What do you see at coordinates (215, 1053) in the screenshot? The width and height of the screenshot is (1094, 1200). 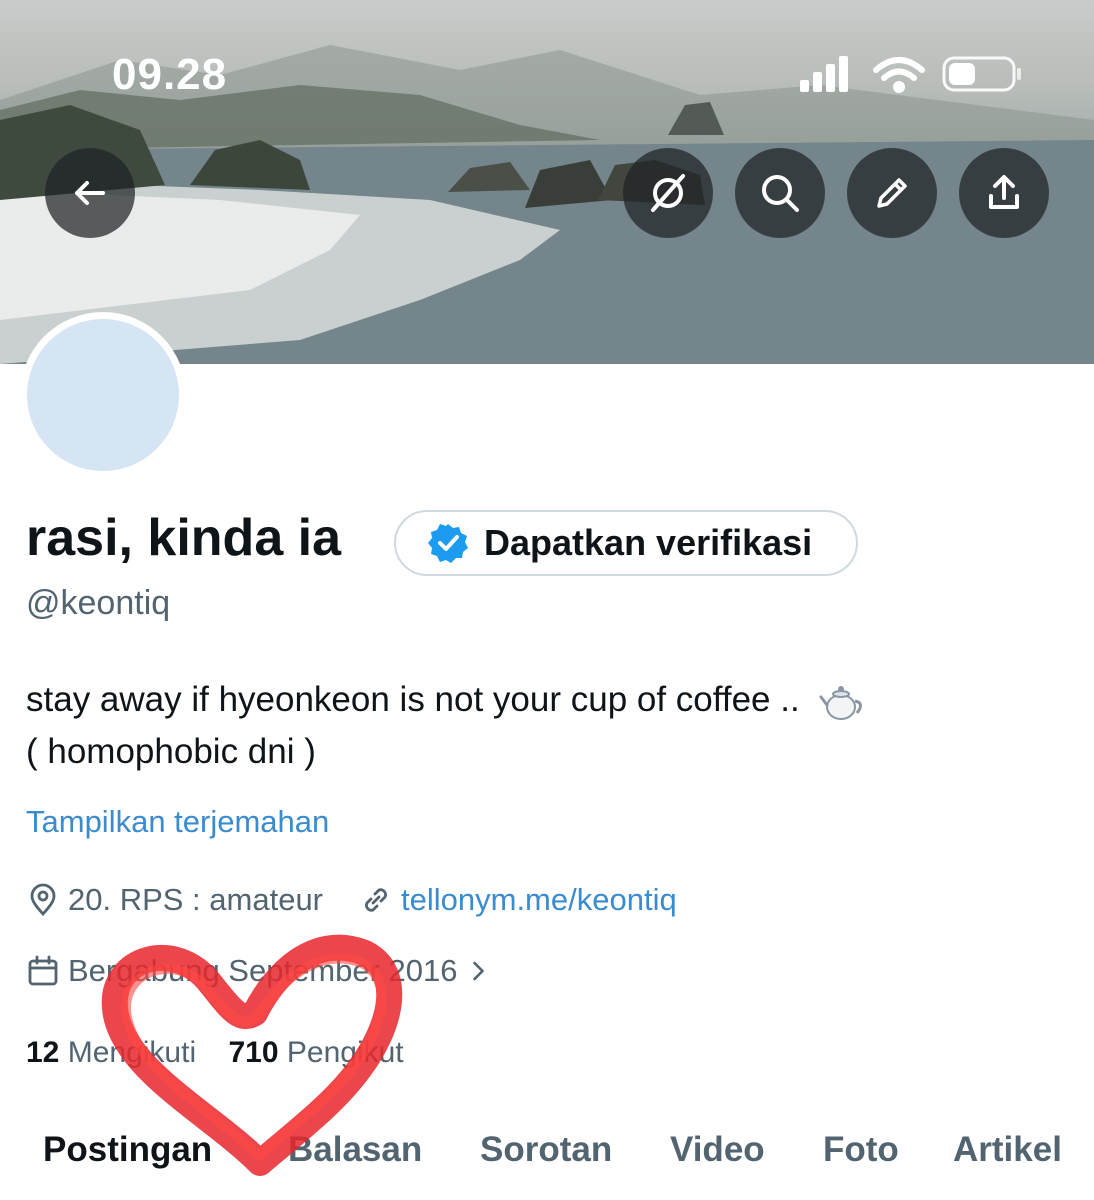 I see `follow-counts: 12 Mengikuti 710 Pengikut` at bounding box center [215, 1053].